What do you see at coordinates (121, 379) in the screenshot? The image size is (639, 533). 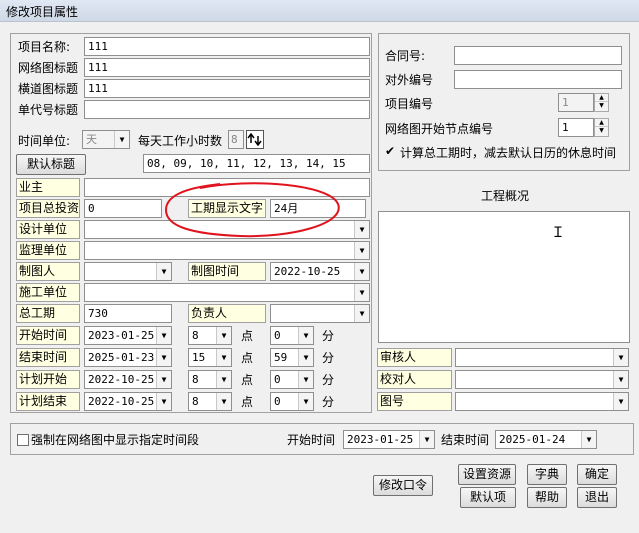 I see `plan-start-date-value: 2022-10-25` at bounding box center [121, 379].